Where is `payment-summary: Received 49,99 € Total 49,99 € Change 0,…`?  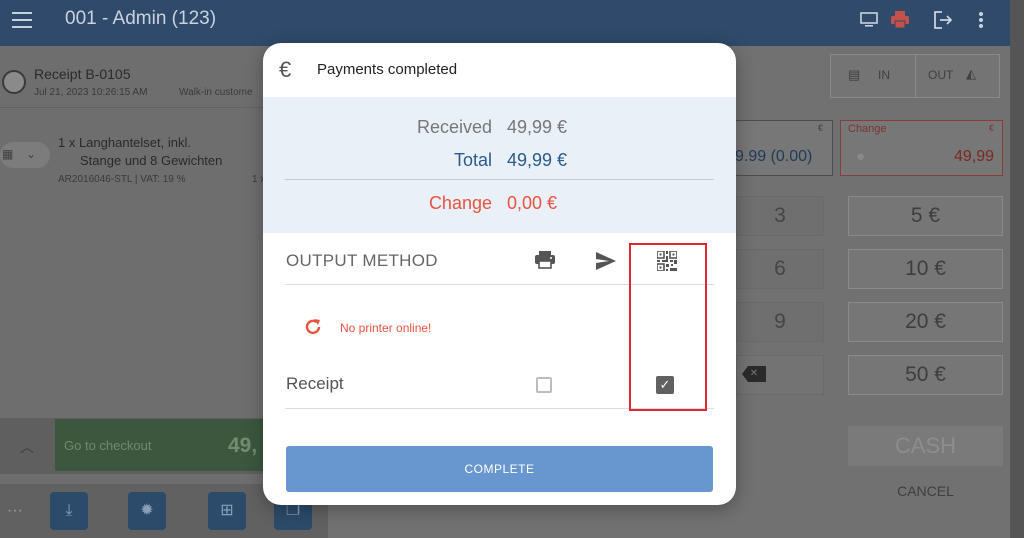
payment-summary: Received 49,99 € Total 49,99 € Change 0,… is located at coordinates (499, 165).